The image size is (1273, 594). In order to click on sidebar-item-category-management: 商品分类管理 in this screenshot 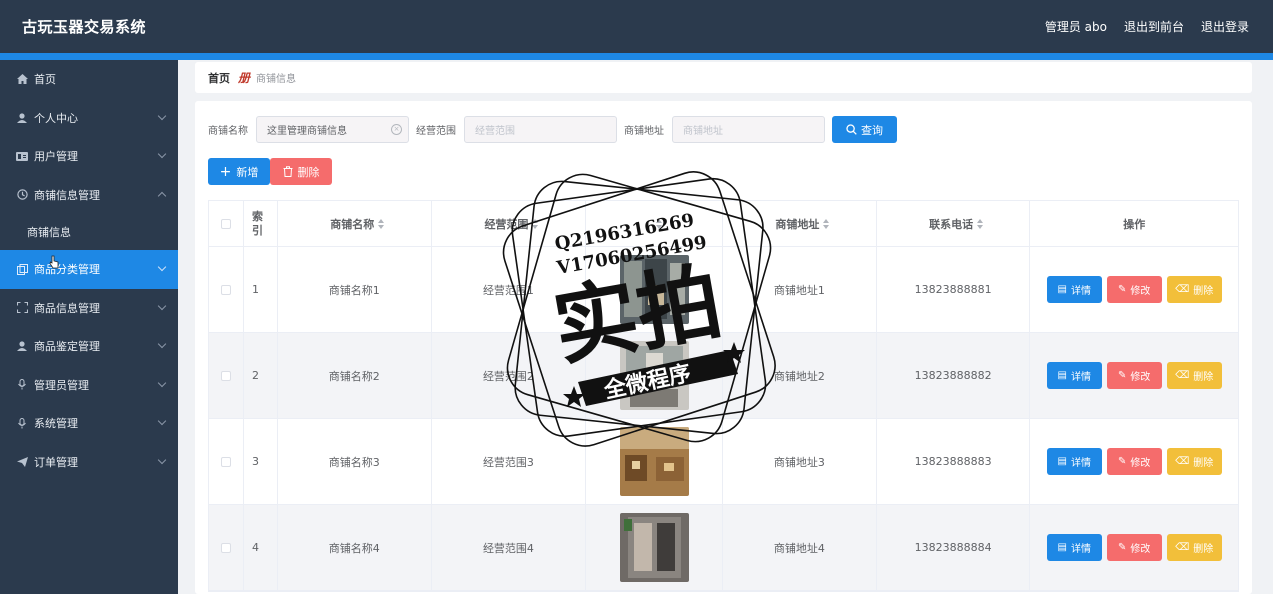, I will do `click(89, 269)`.